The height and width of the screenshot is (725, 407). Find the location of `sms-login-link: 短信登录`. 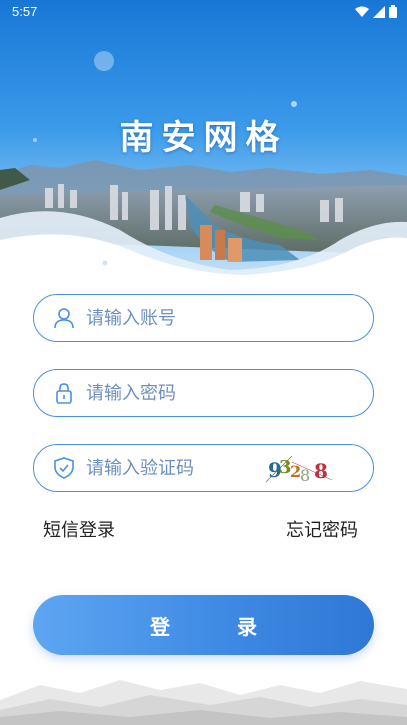

sms-login-link: 短信登录 is located at coordinates (79, 529).